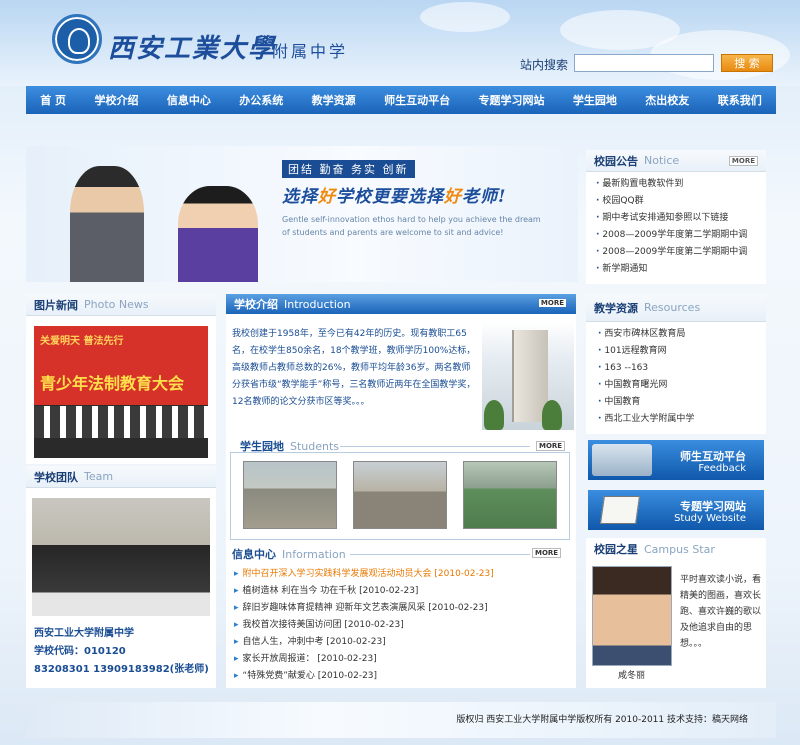  Describe the element at coordinates (84, 633) in the screenshot. I see `team-school-name: 西安工业大学附属中学` at that location.